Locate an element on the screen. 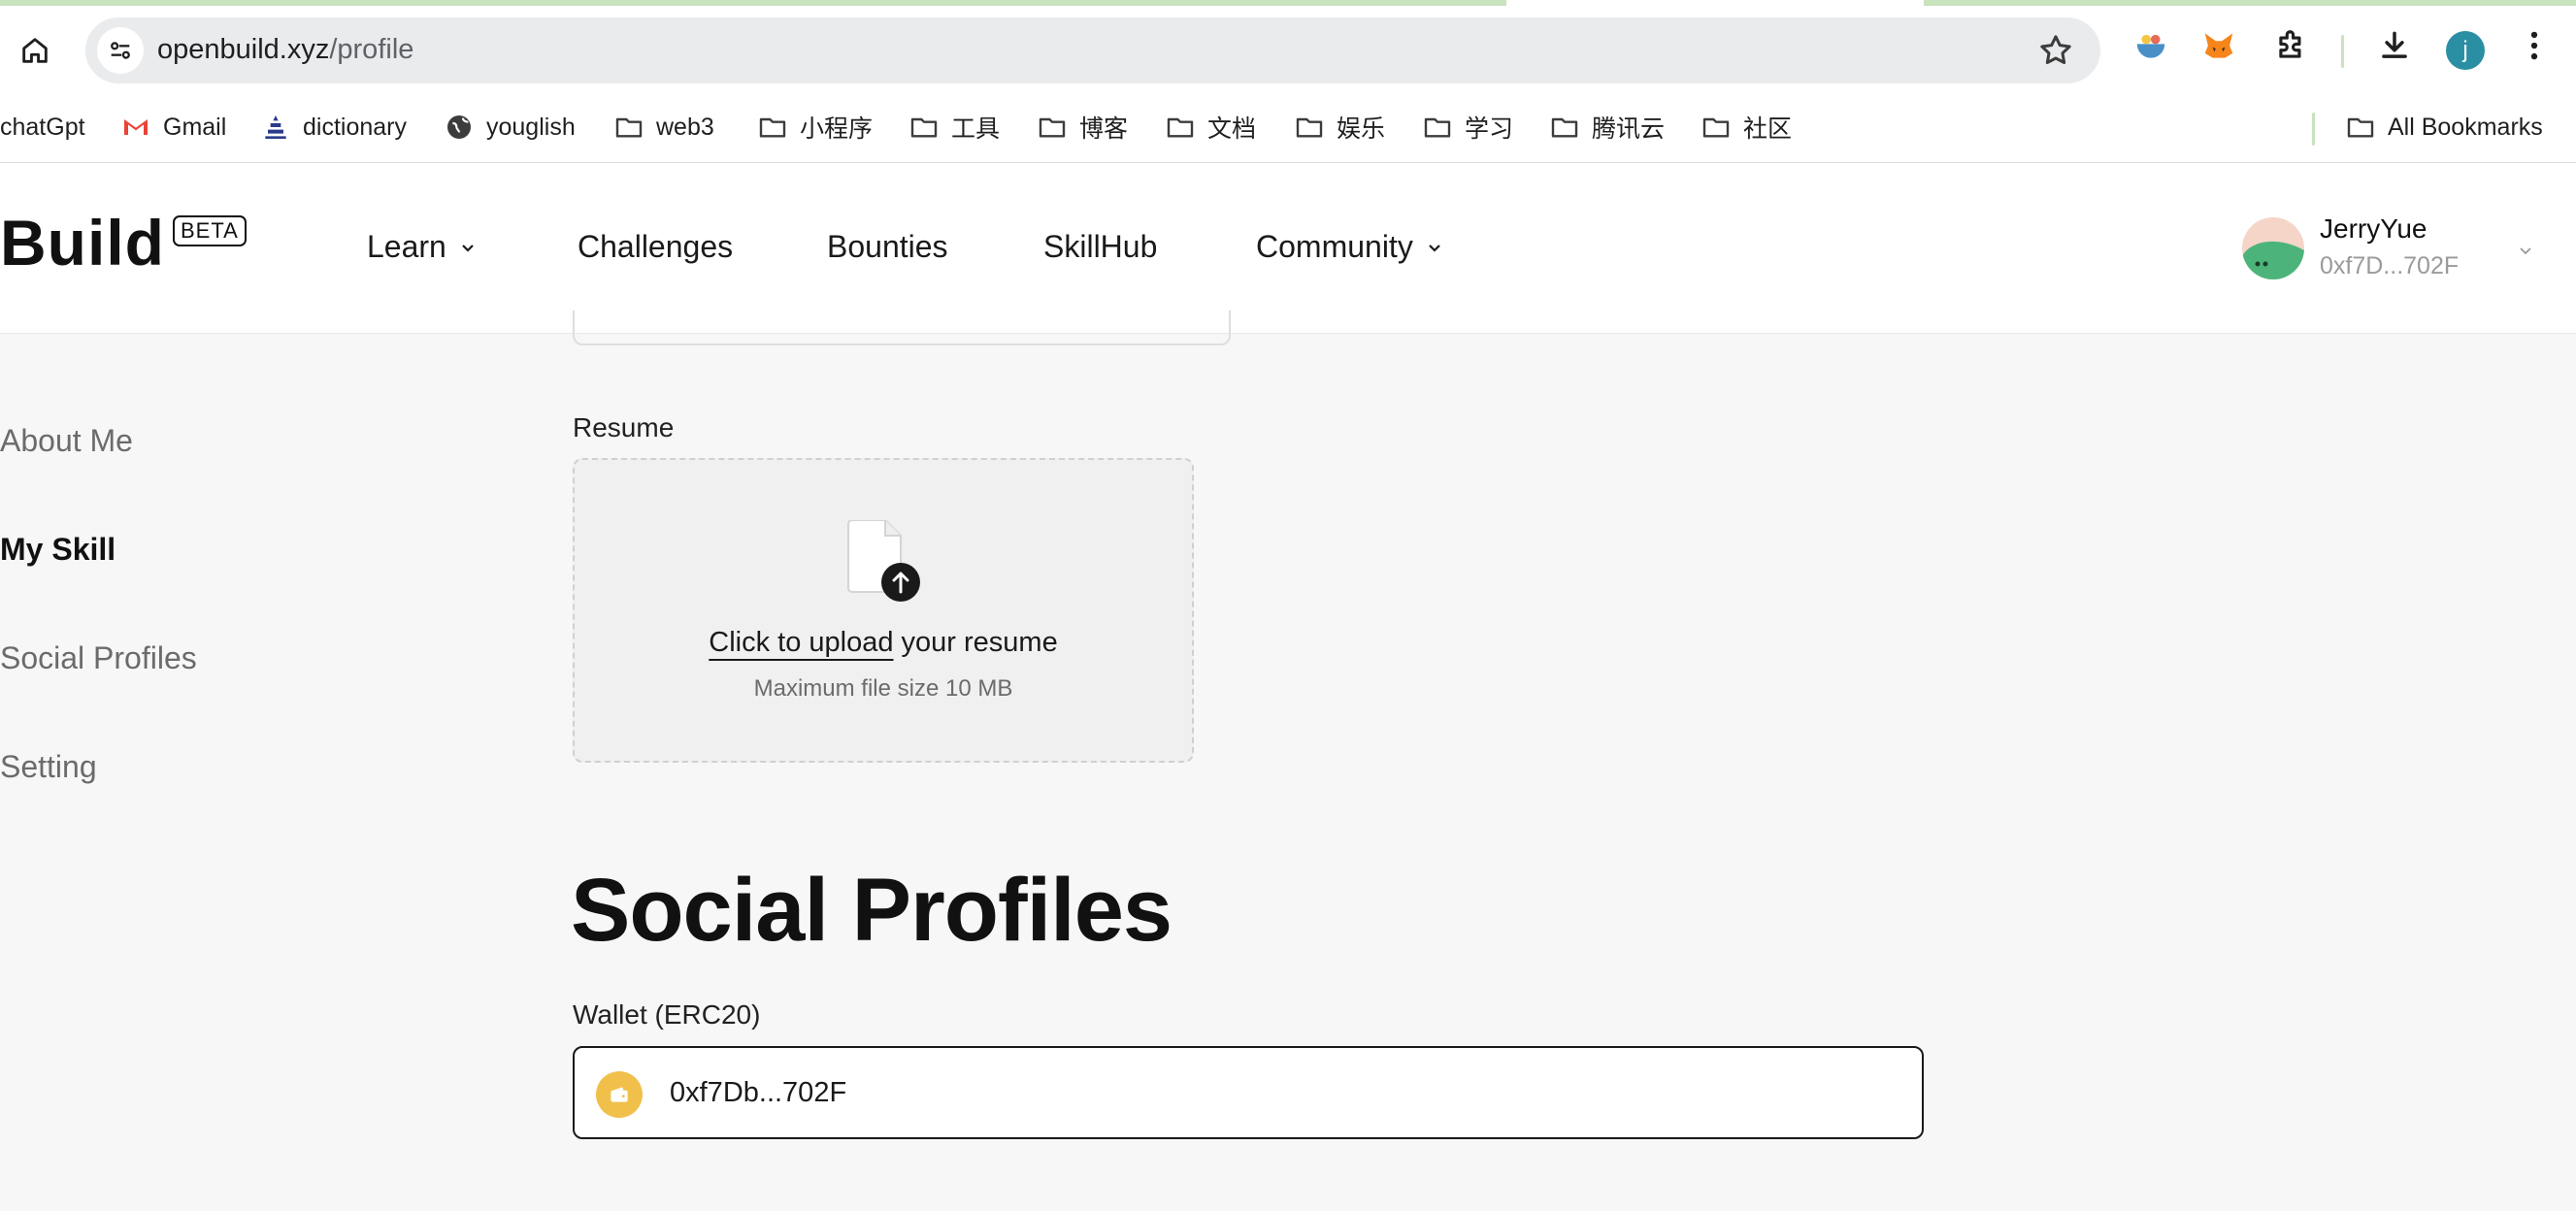 Image resolution: width=2576 pixels, height=1211 pixels. metamask-fox-icon is located at coordinates (2218, 46).